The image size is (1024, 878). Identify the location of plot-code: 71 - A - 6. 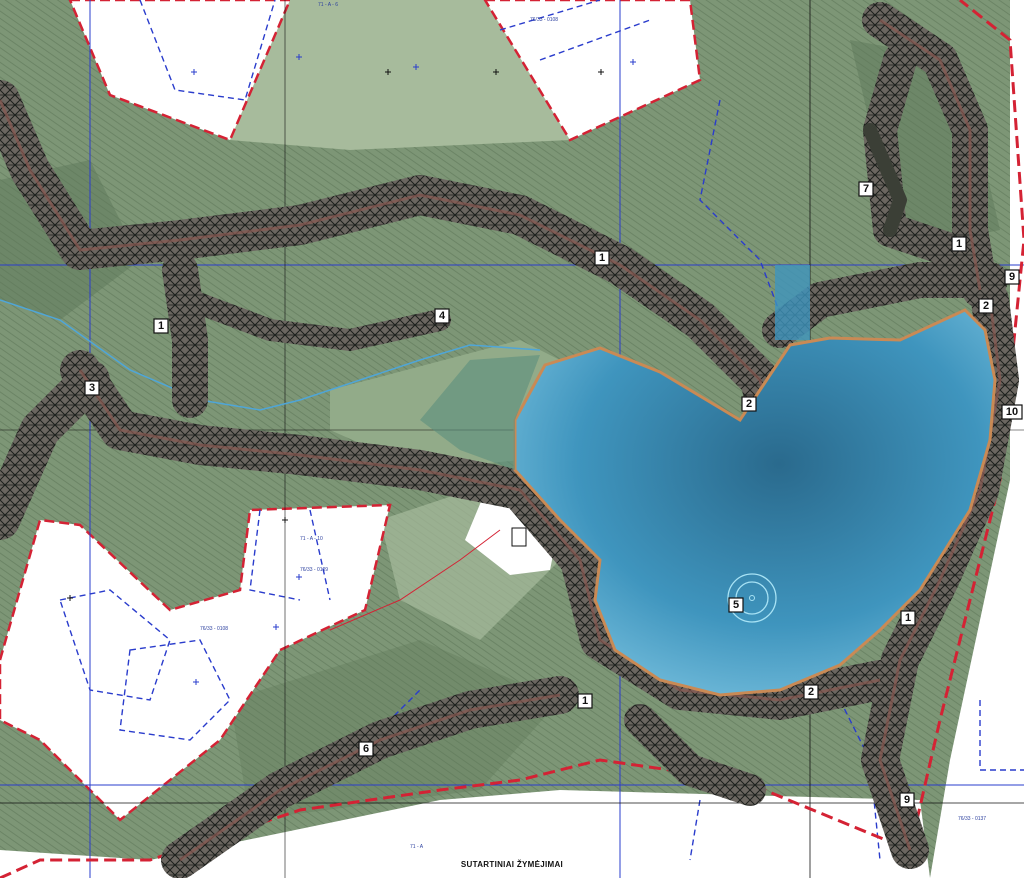
(328, 5).